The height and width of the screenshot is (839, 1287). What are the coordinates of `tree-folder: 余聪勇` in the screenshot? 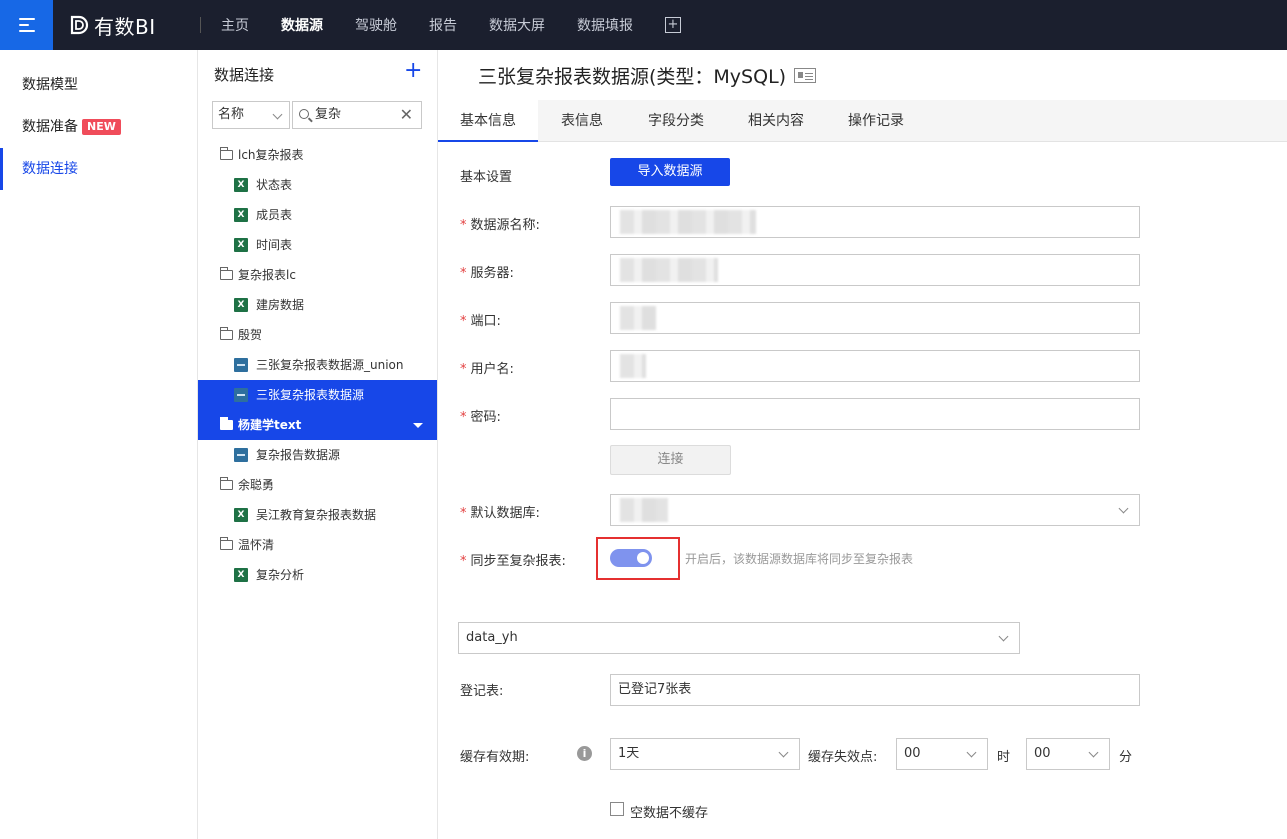 It's located at (317, 485).